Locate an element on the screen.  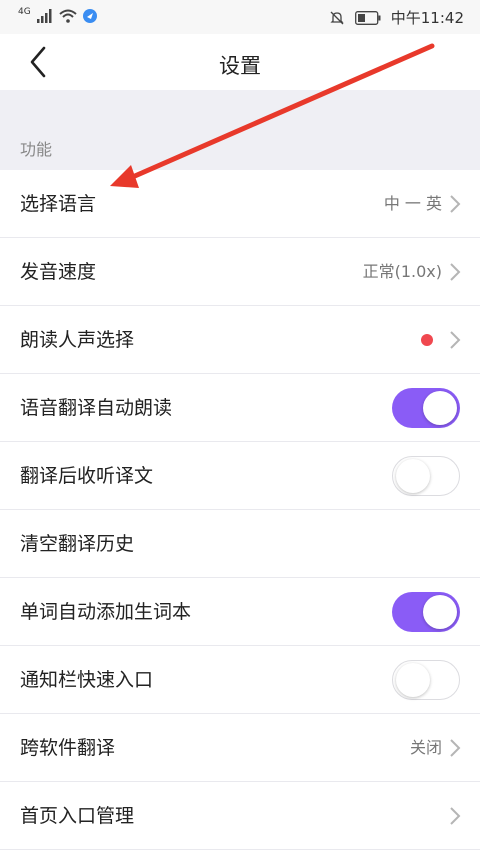
notification-entry-toggle is located at coordinates (426, 680).